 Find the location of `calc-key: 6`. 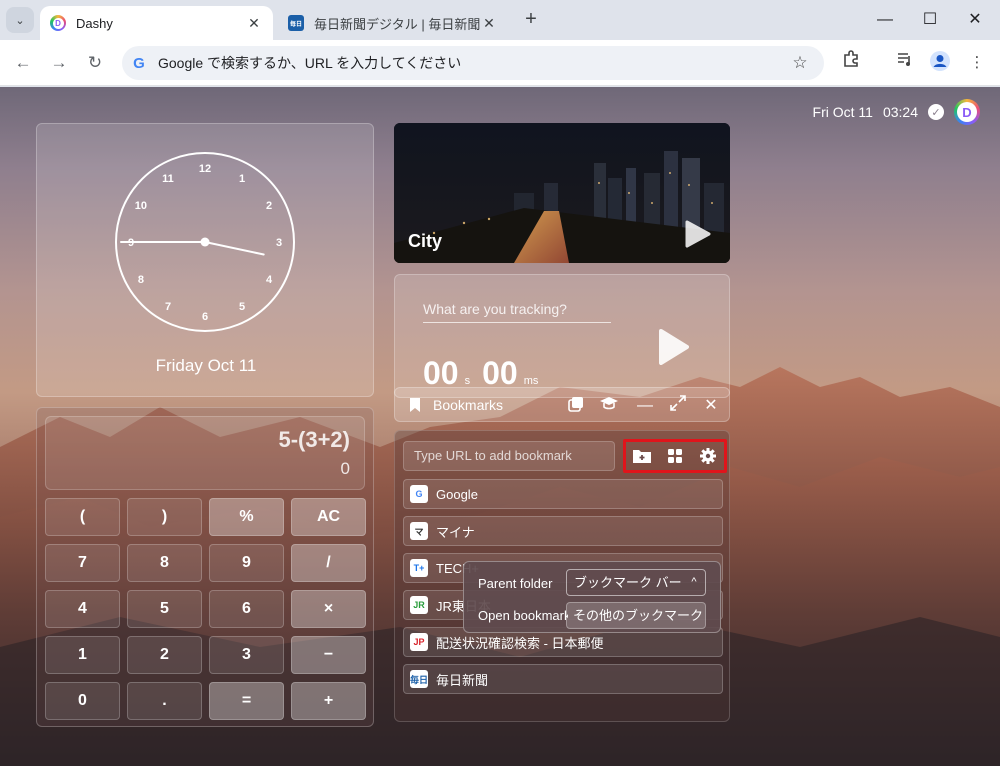

calc-key: 6 is located at coordinates (246, 609).